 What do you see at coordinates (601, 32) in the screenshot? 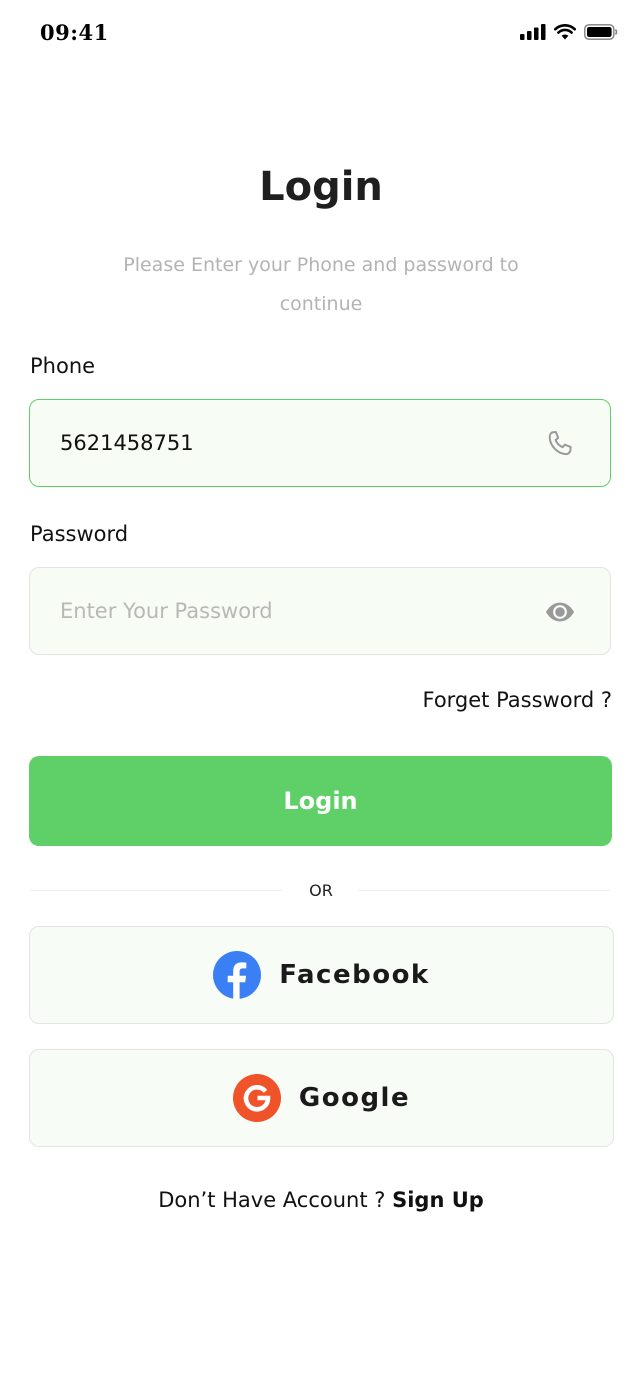
I see `battery-icon` at bounding box center [601, 32].